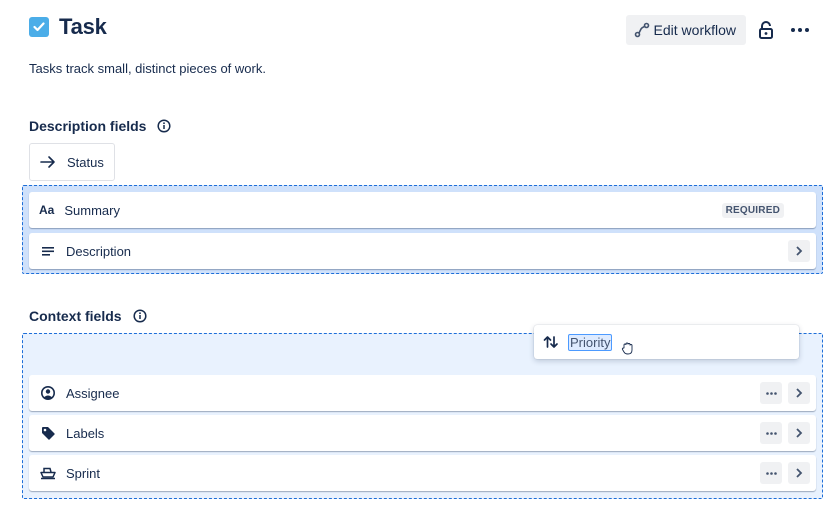 The height and width of the screenshot is (514, 838). I want to click on field-label: Priority, so click(590, 342).